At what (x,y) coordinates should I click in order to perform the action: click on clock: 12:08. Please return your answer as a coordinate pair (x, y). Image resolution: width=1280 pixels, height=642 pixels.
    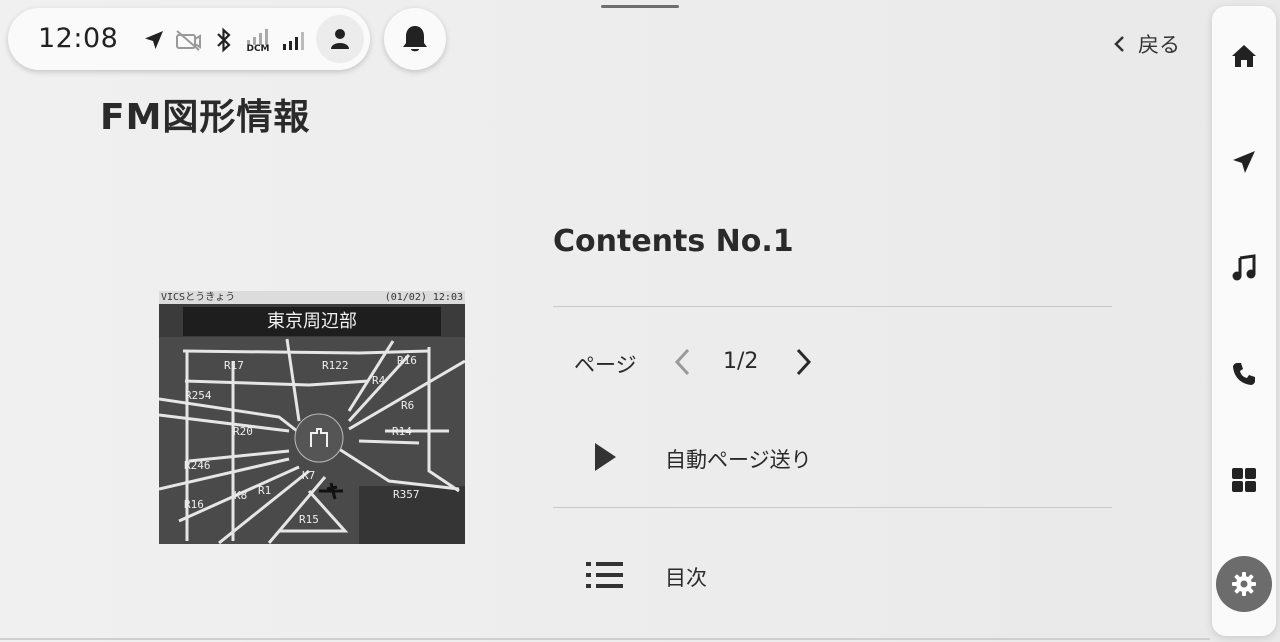
    Looking at the image, I should click on (78, 38).